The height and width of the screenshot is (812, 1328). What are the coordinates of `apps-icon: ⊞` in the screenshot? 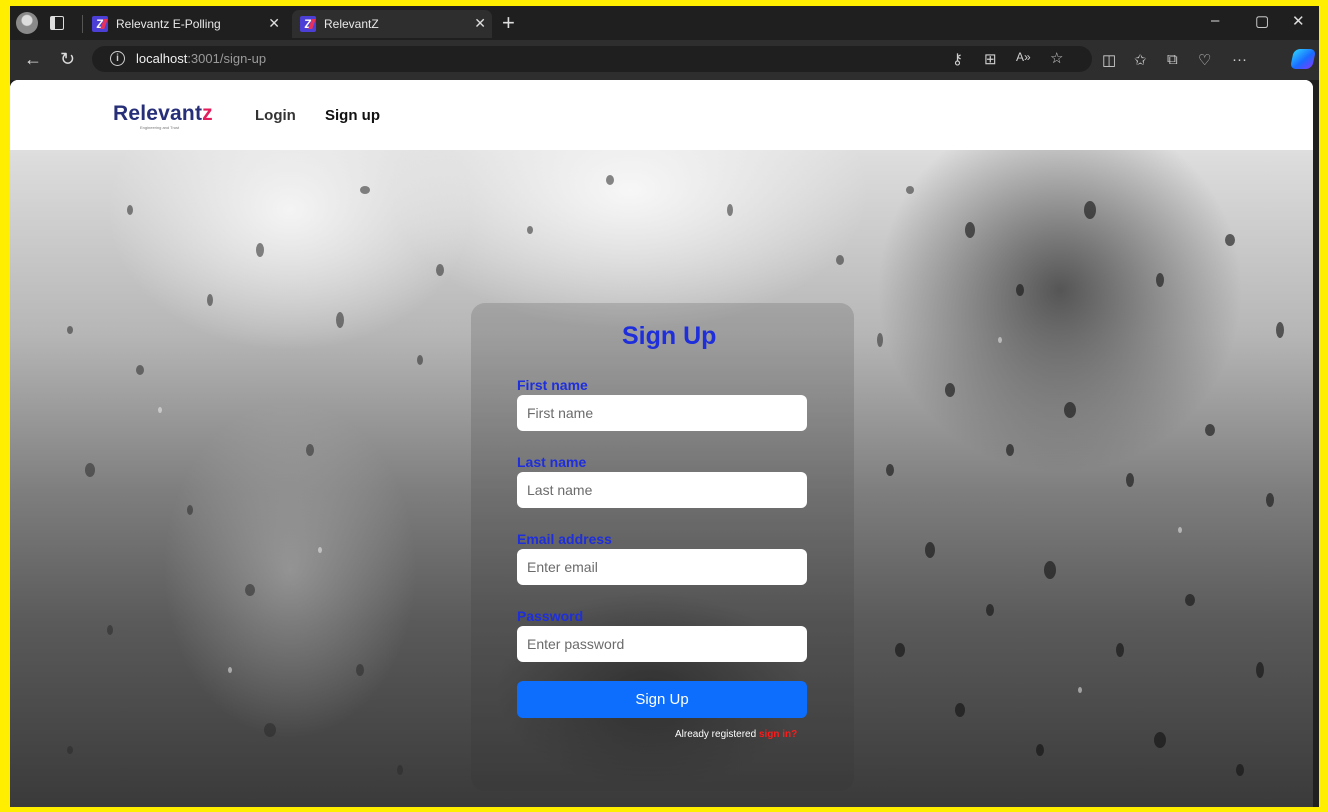 It's located at (990, 59).